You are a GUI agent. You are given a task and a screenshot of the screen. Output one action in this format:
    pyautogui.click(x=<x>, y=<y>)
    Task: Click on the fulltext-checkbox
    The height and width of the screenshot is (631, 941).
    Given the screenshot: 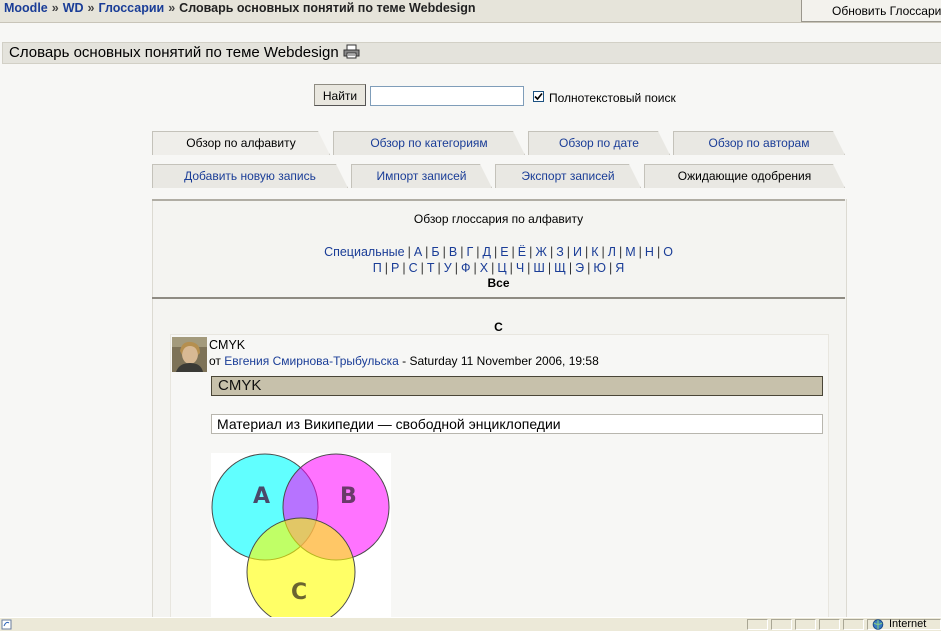 What is the action you would take?
    pyautogui.click(x=538, y=96)
    